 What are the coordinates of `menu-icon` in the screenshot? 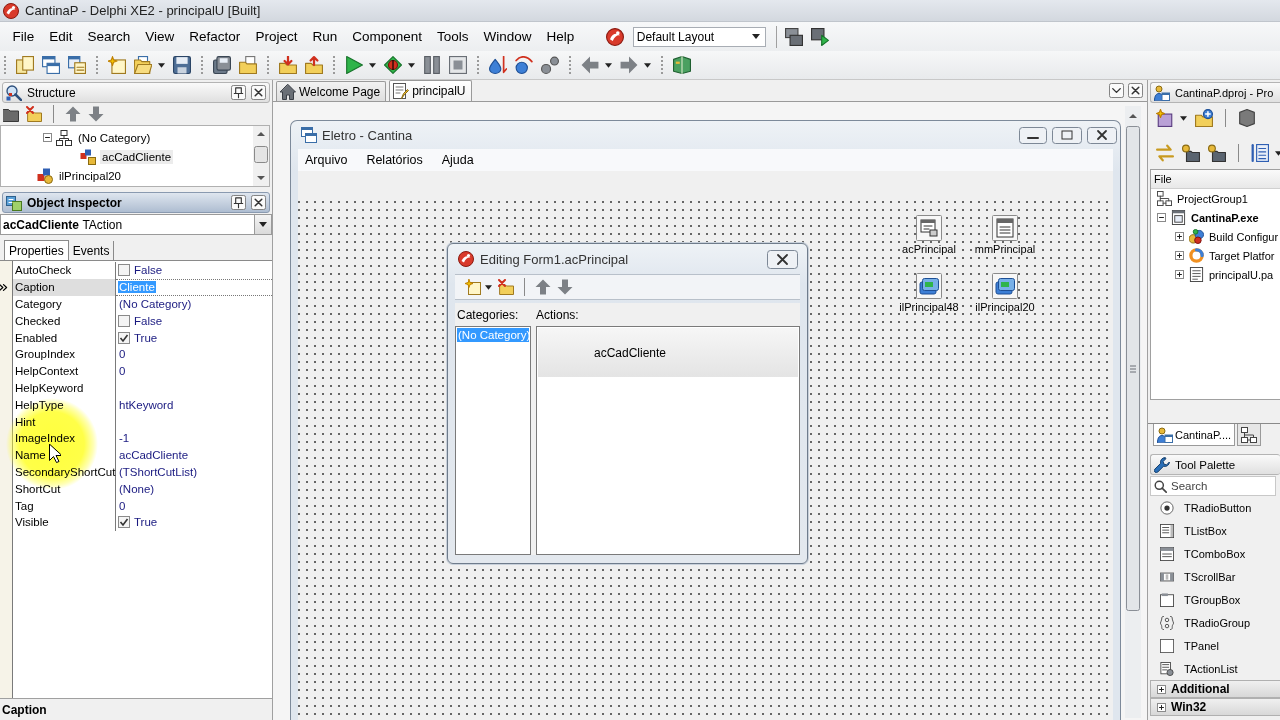 It's located at (1005, 228).